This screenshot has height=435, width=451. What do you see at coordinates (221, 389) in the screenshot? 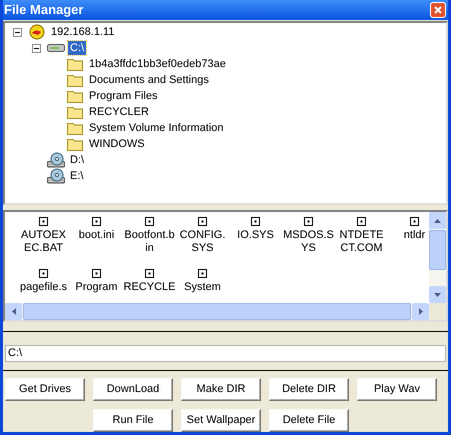
I see `action-button: Make DIR` at bounding box center [221, 389].